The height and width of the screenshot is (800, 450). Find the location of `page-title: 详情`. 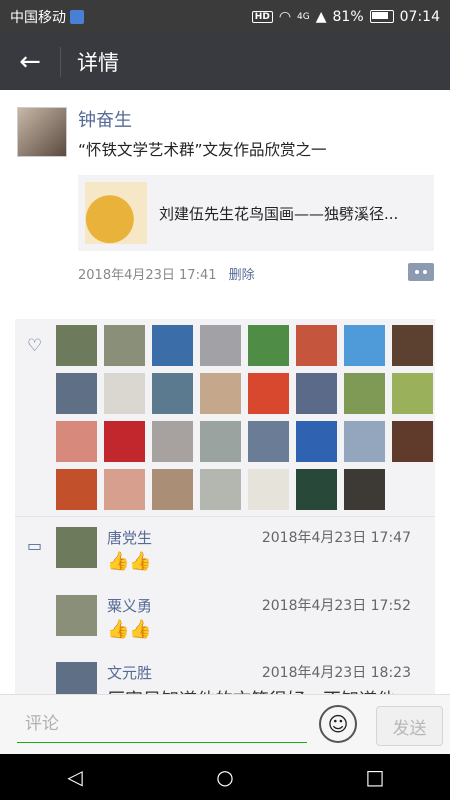

page-title: 详情 is located at coordinates (98, 62).